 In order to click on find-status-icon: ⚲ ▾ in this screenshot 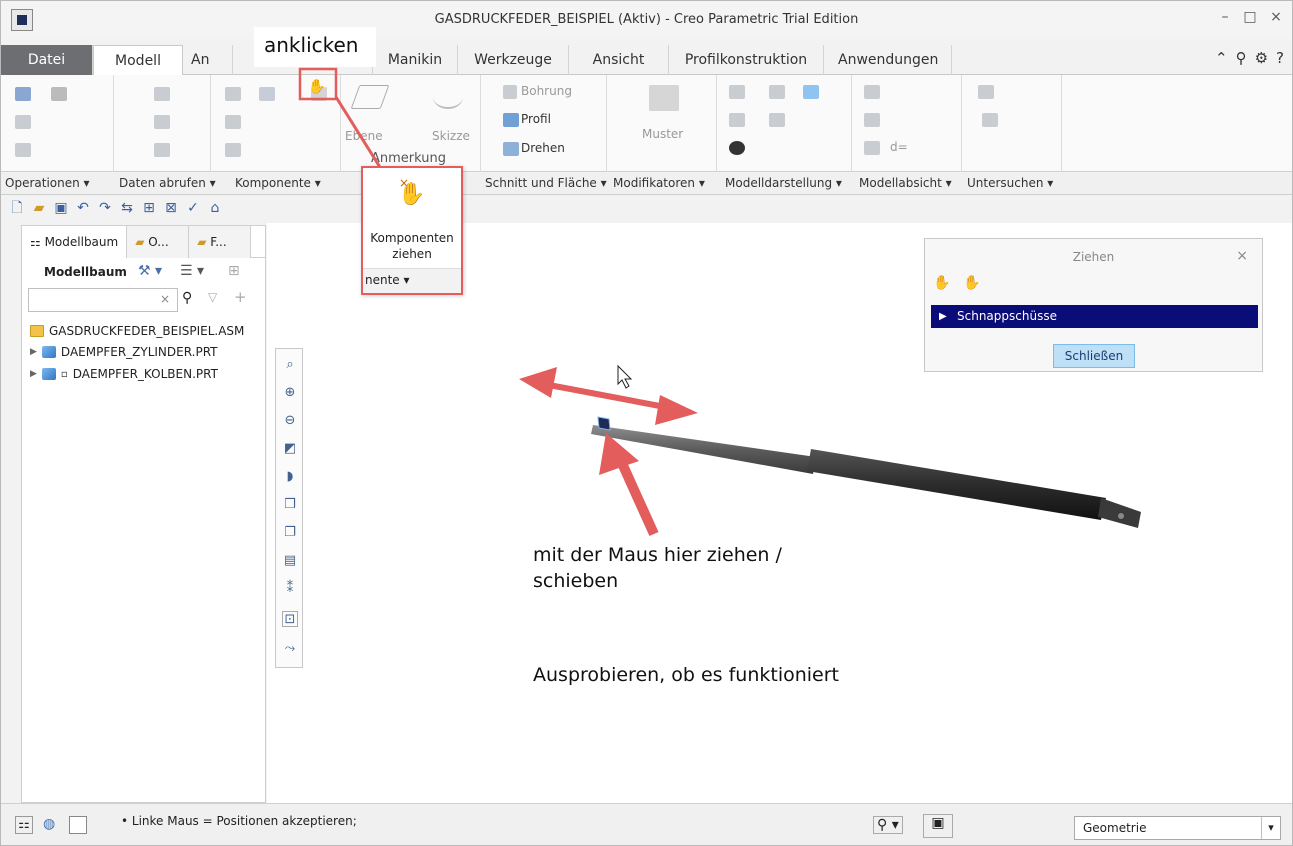, I will do `click(888, 825)`.